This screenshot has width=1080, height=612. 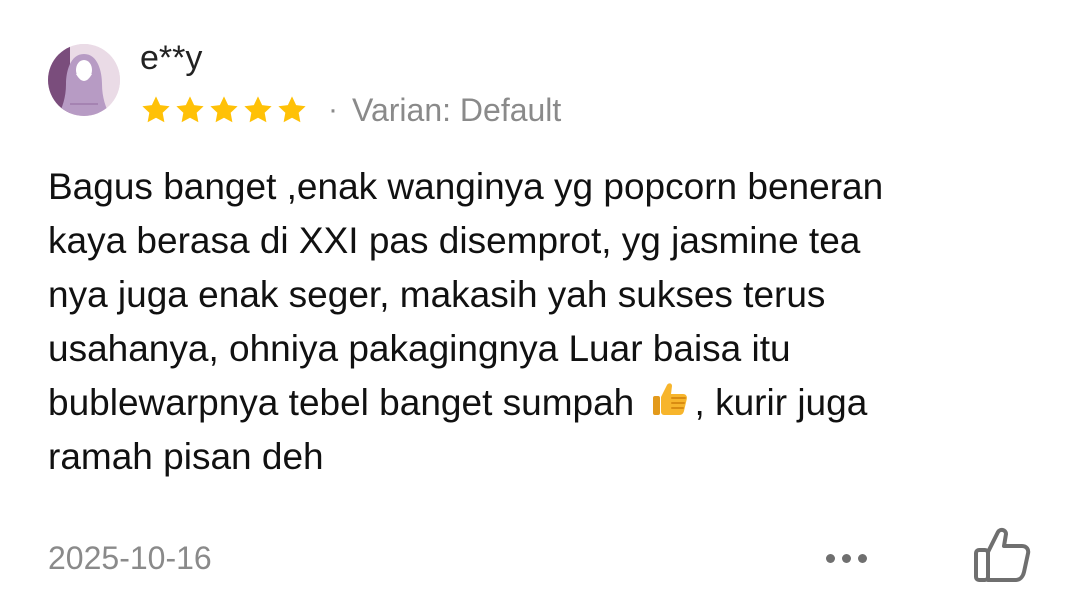 I want to click on thumbs-up-emoji-icon, so click(x=671, y=399).